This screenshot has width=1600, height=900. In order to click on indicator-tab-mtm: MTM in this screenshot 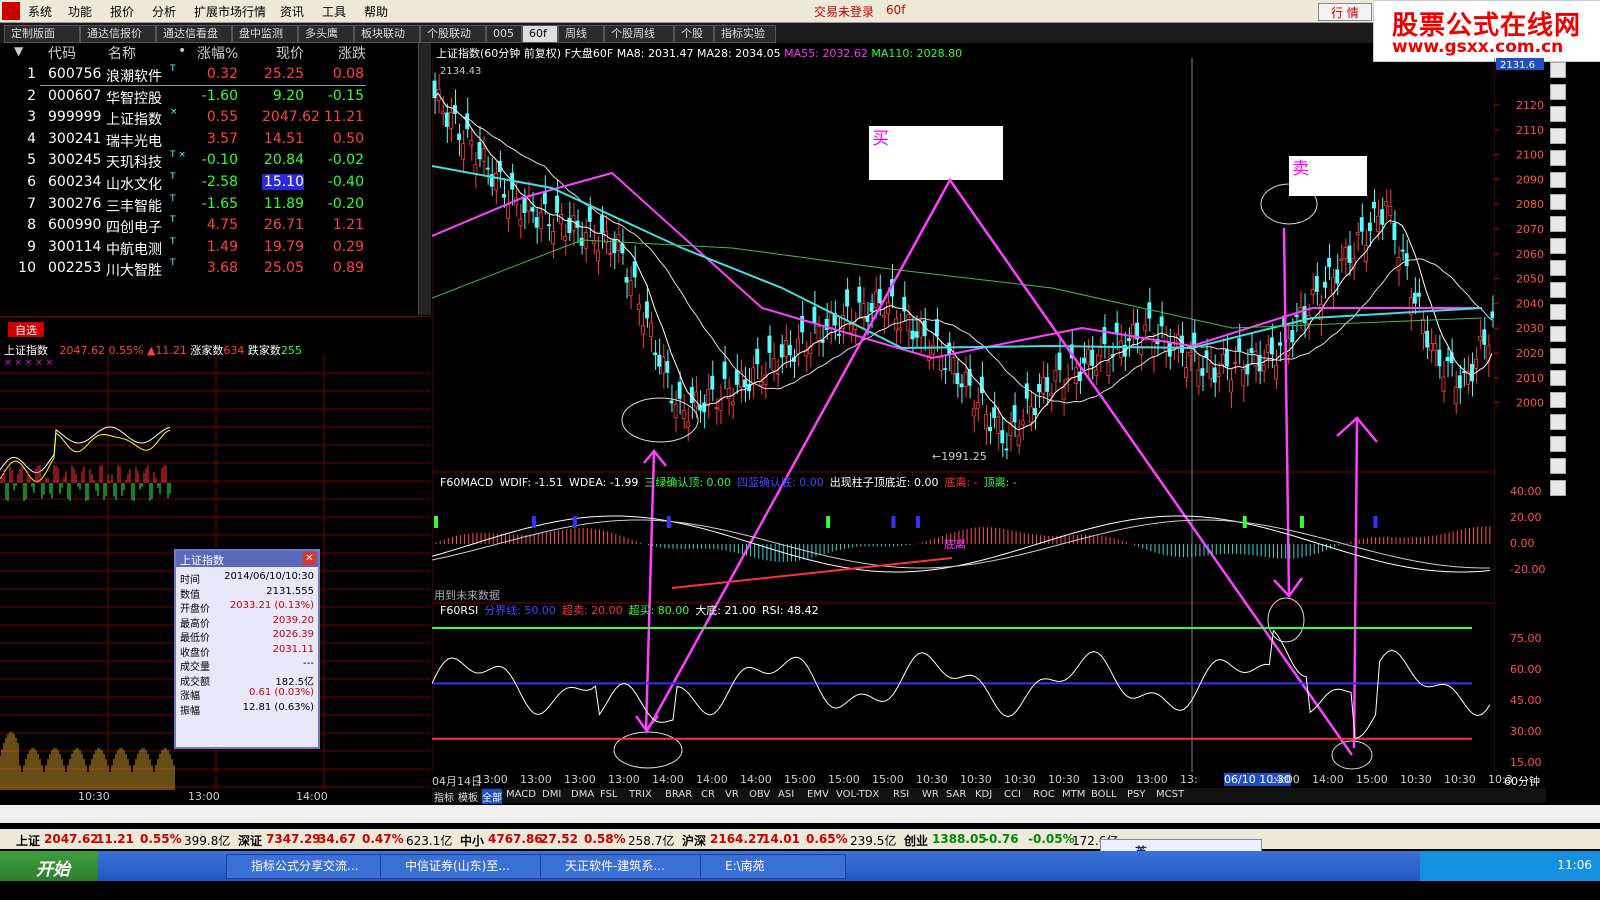, I will do `click(1073, 794)`.